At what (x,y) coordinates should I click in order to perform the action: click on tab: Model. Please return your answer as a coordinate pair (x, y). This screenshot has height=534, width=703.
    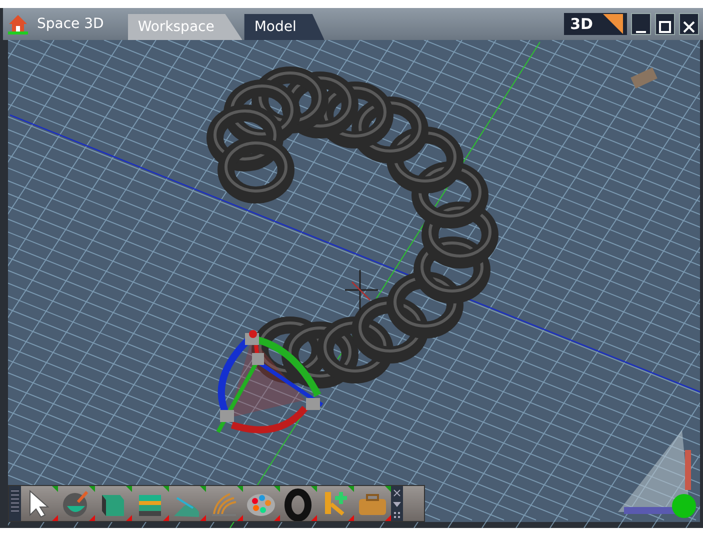
    Looking at the image, I should click on (284, 27).